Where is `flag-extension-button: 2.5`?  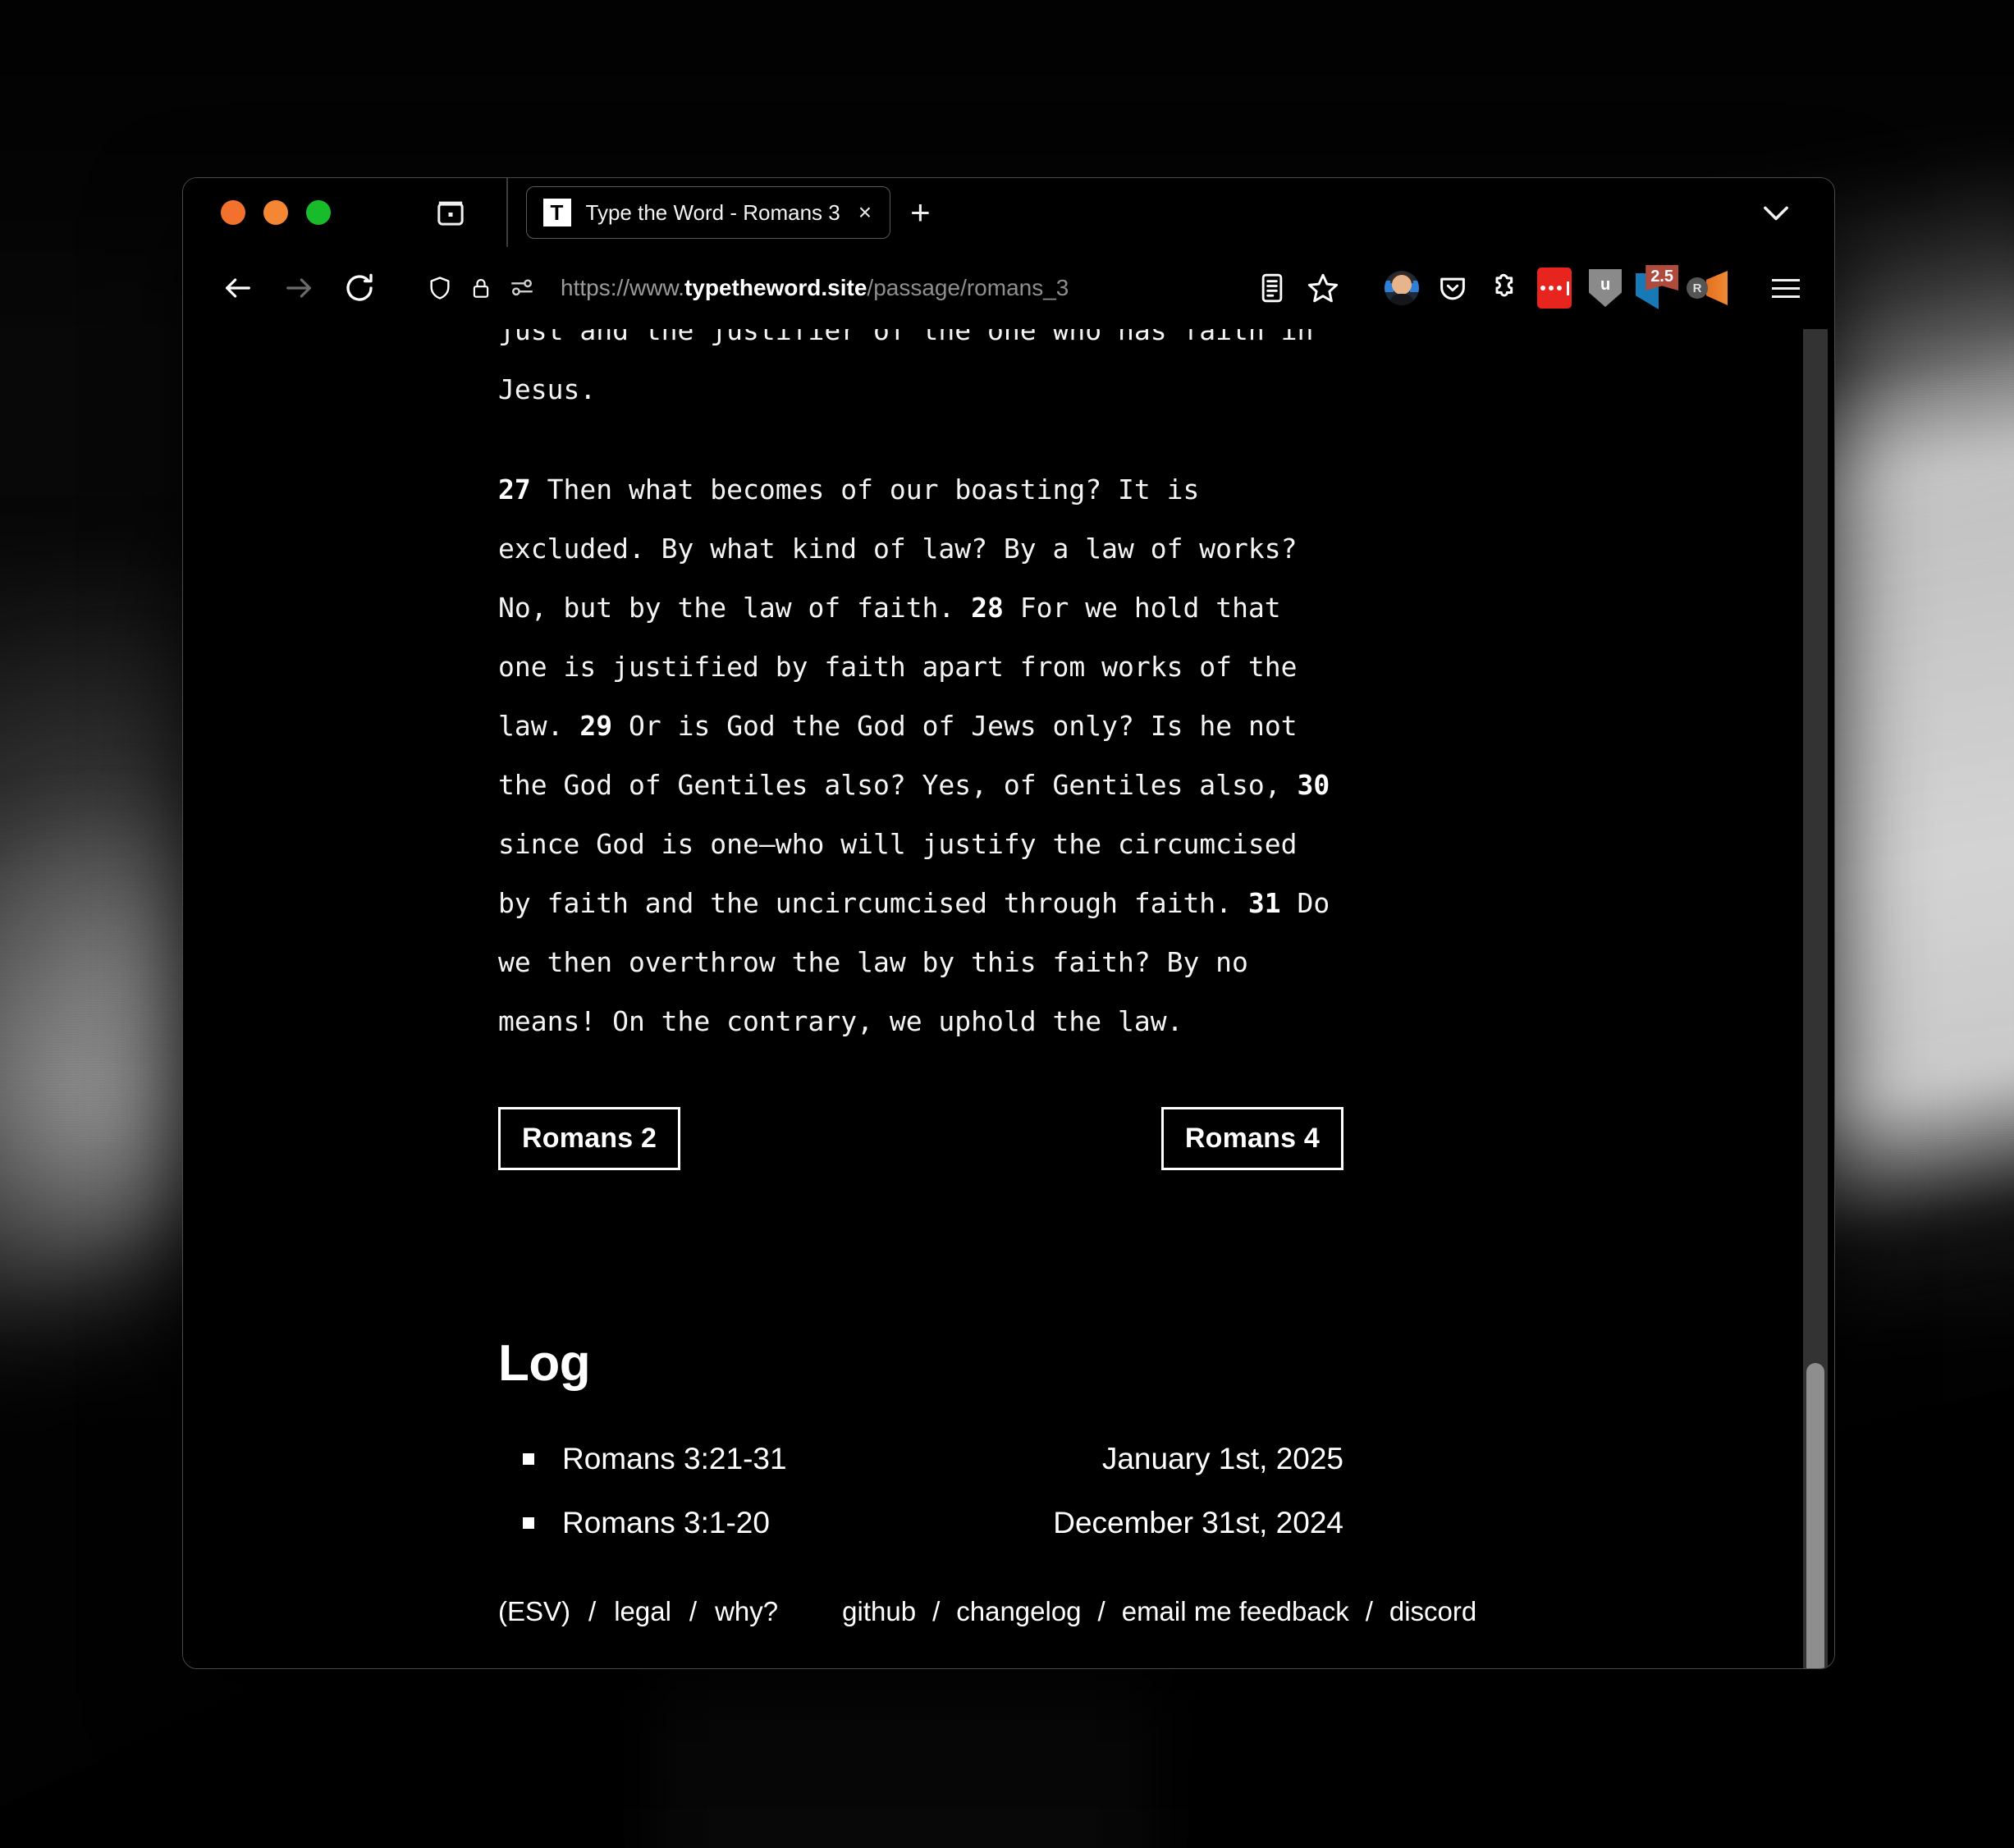 flag-extension-button: 2.5 is located at coordinates (1656, 288).